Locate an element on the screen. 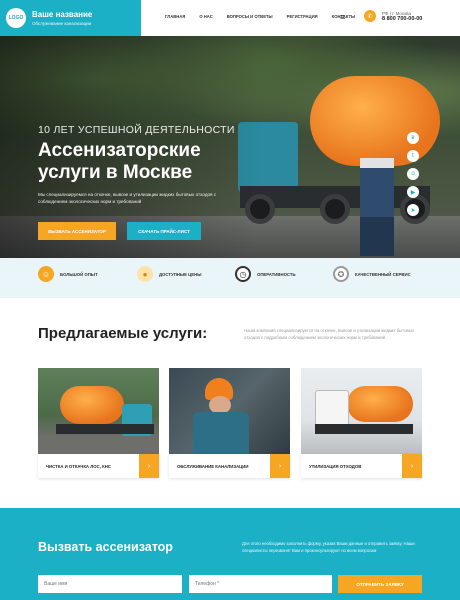 The width and height of the screenshot is (460, 600). feature-item: ☺ Большой опыт is located at coordinates (68, 274).